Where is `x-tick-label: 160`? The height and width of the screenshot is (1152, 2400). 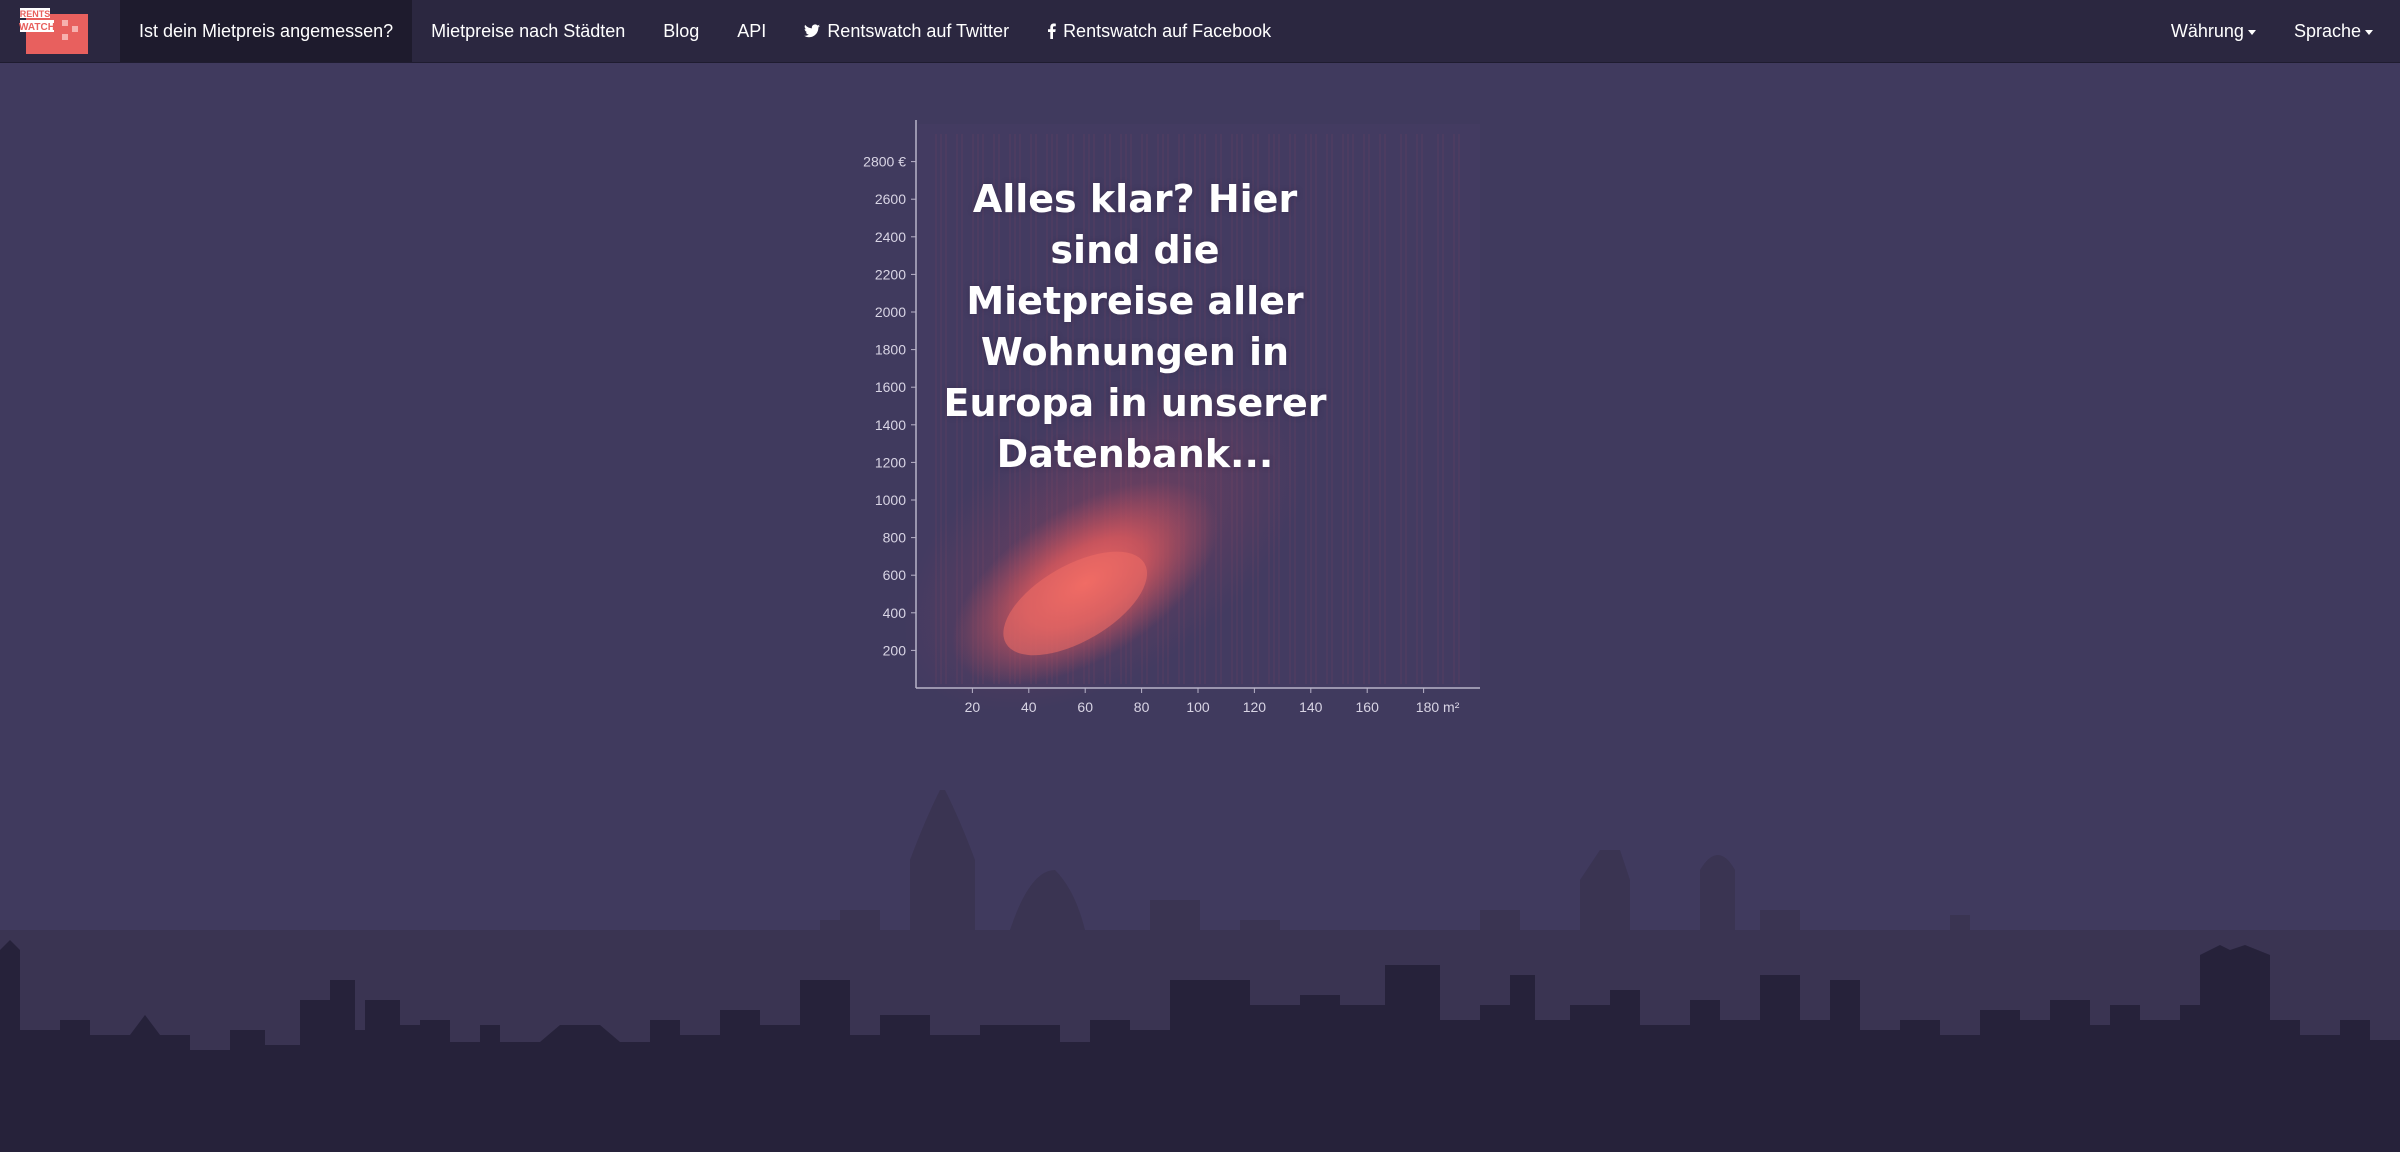
x-tick-label: 160 is located at coordinates (1368, 707).